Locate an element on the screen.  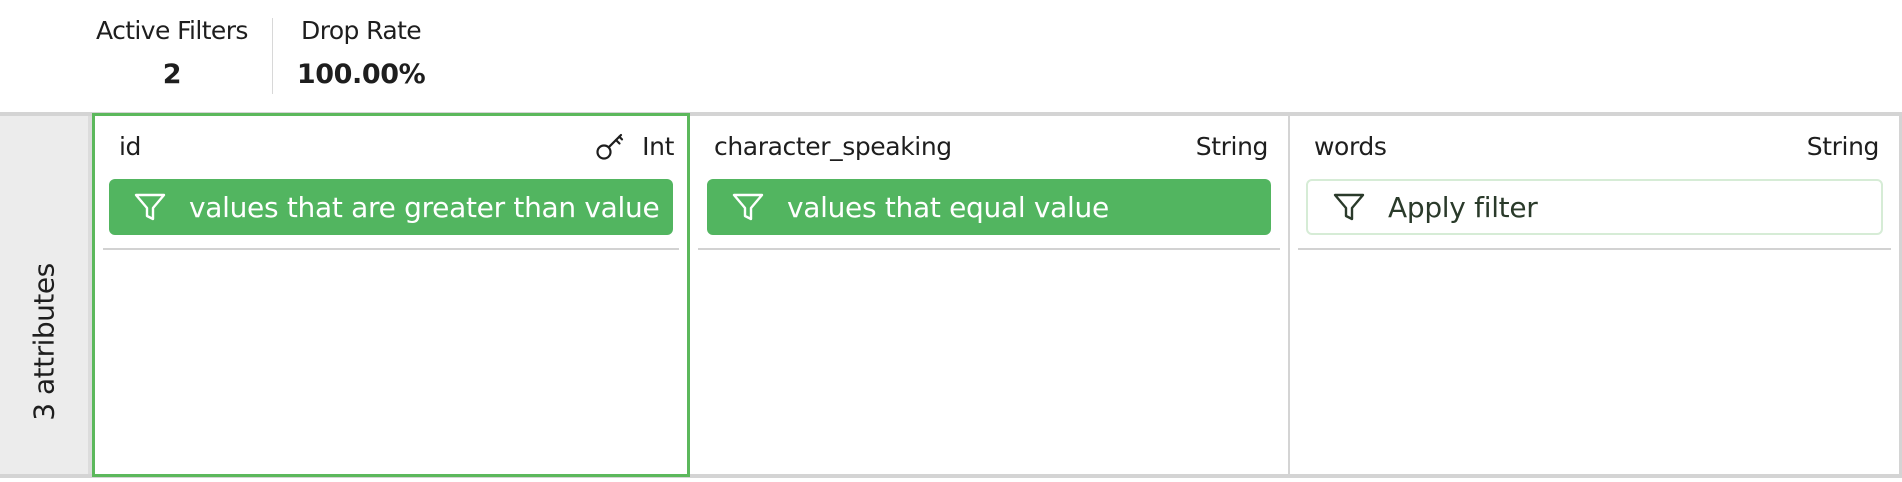
filter-label: values that equal value is located at coordinates (948, 207).